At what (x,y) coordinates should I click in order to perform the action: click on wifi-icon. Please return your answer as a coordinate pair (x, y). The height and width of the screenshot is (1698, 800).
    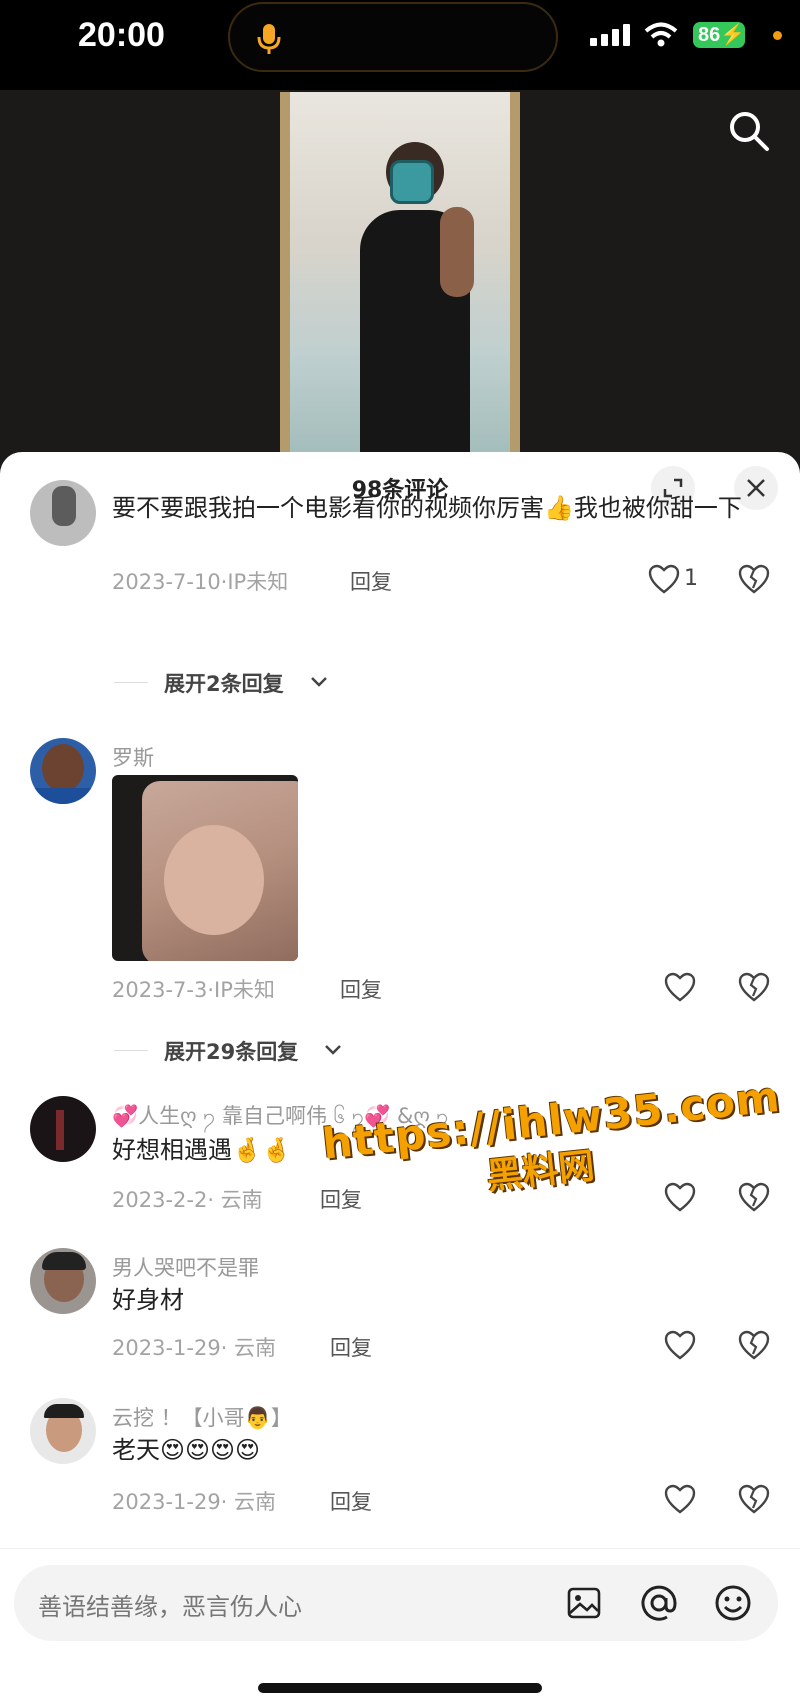
    Looking at the image, I should click on (661, 34).